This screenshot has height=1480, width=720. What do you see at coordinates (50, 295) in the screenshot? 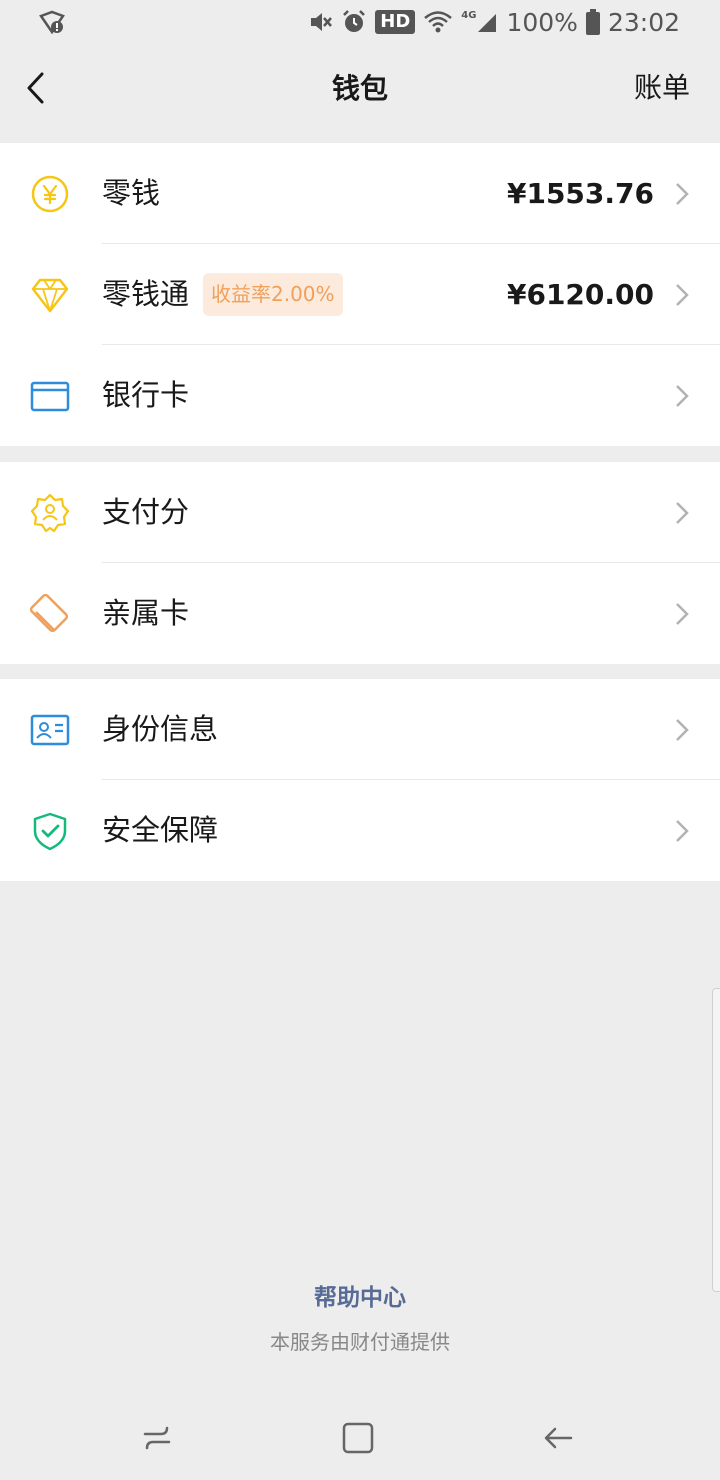
I see `diamond-icon` at bounding box center [50, 295].